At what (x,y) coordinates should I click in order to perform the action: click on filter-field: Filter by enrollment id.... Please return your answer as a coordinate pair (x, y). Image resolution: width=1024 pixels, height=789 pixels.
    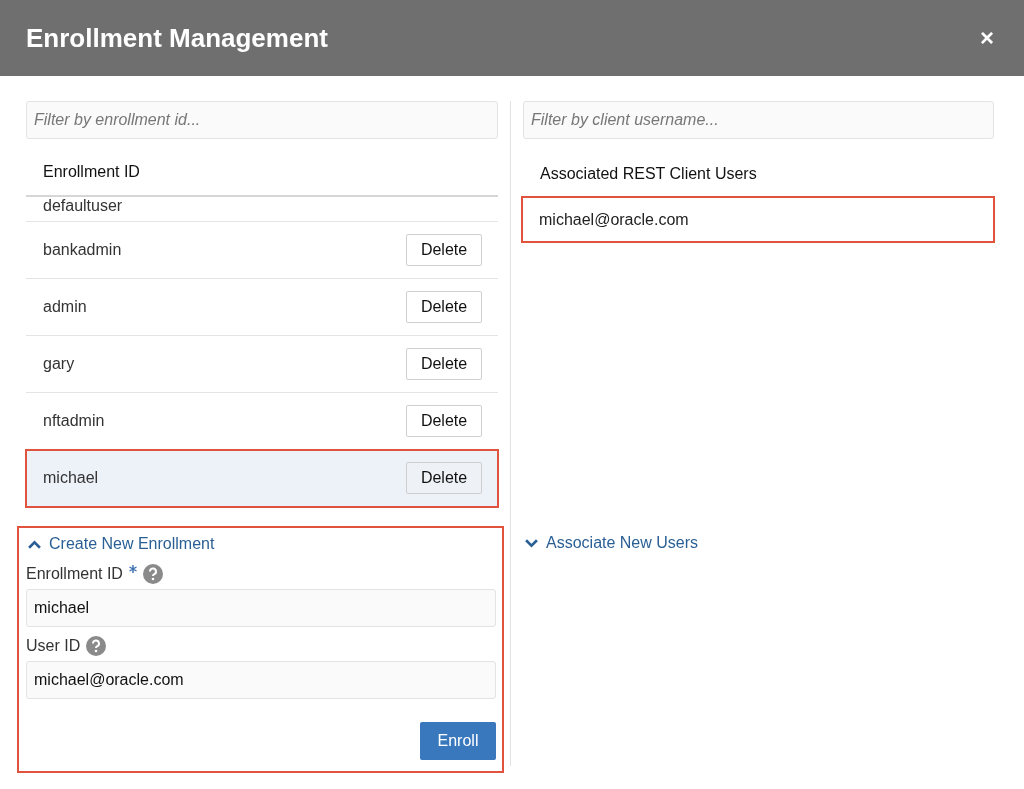
    Looking at the image, I should click on (262, 120).